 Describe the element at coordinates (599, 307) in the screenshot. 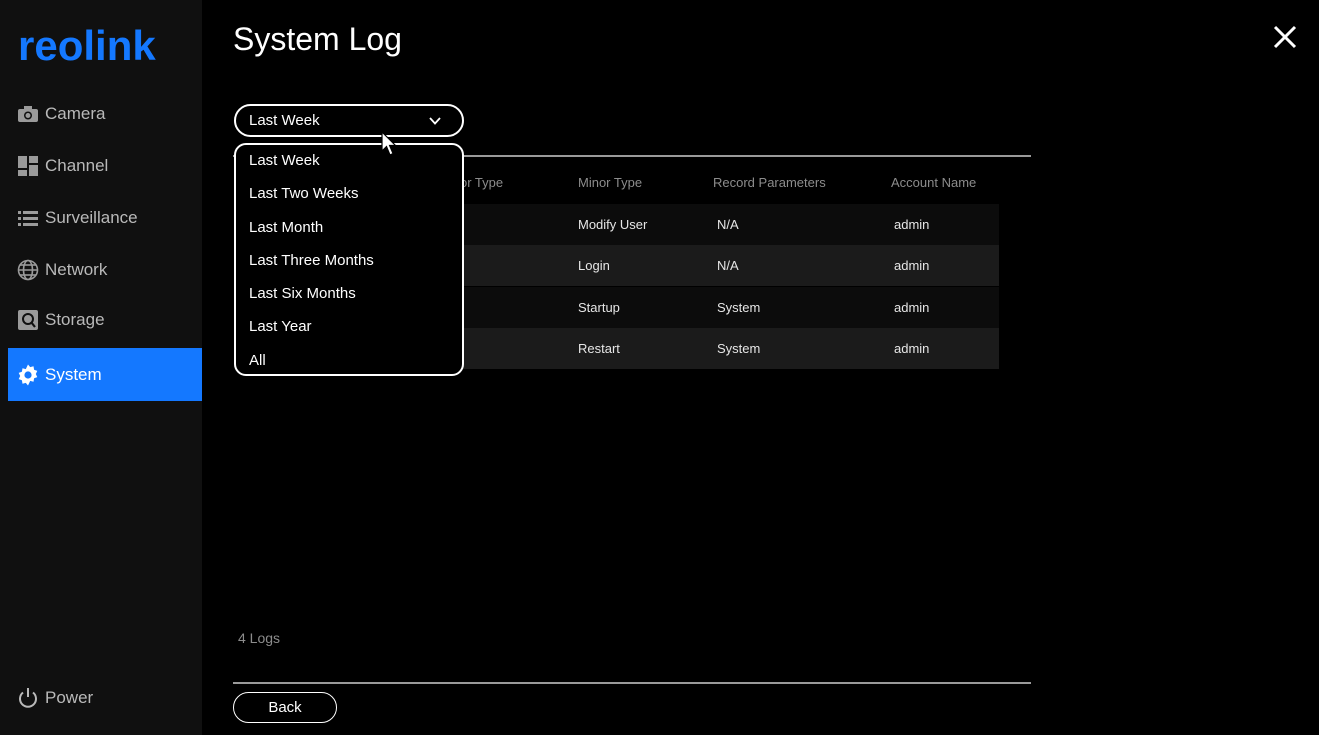

I see `cell-minor-type: Startup` at that location.